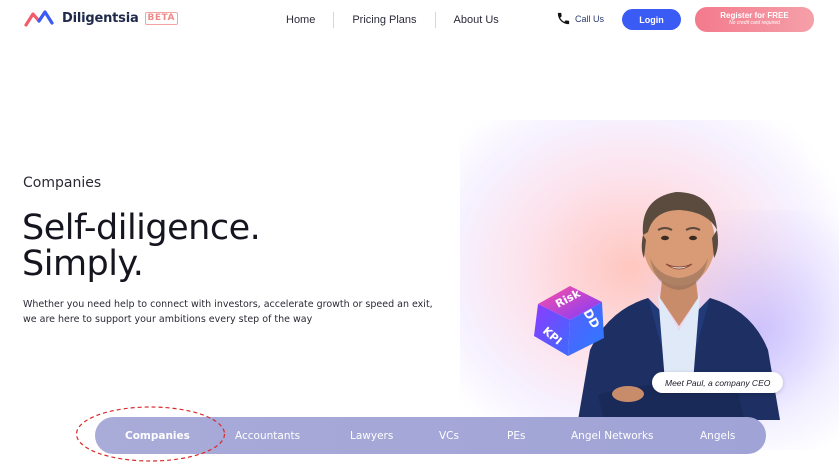 The image size is (839, 467). What do you see at coordinates (754, 15) in the screenshot?
I see `register-label: Register for FREE` at bounding box center [754, 15].